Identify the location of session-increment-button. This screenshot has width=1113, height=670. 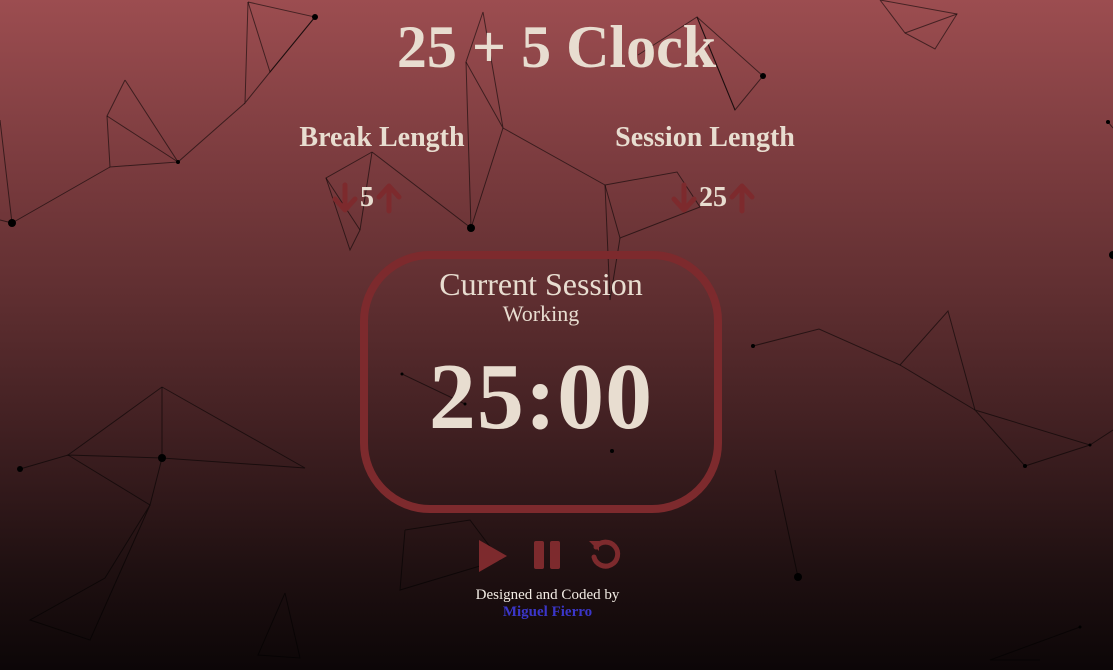
(742, 198).